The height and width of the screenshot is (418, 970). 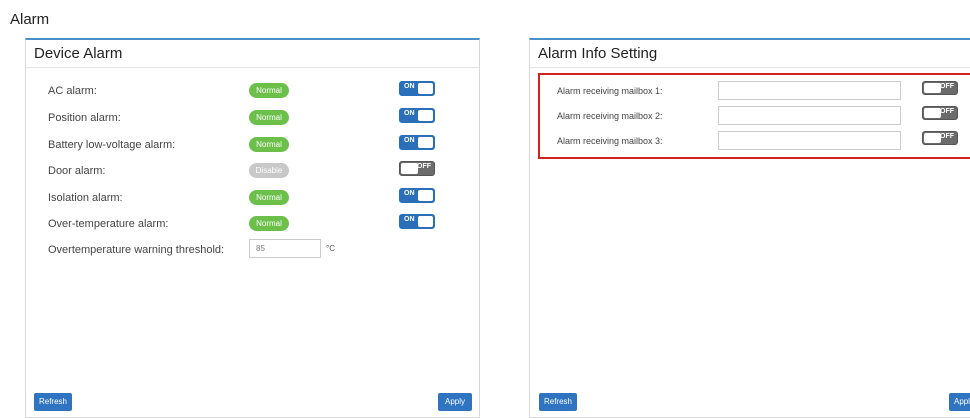 I want to click on mailbox-label: Alarm receiving mailbox 3:, so click(x=610, y=141).